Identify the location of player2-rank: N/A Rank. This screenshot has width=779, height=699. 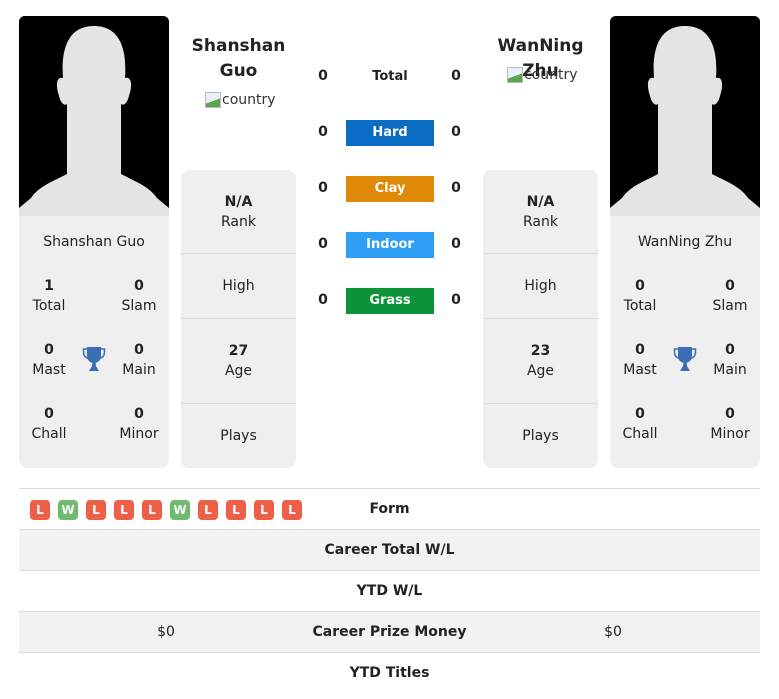
(540, 212).